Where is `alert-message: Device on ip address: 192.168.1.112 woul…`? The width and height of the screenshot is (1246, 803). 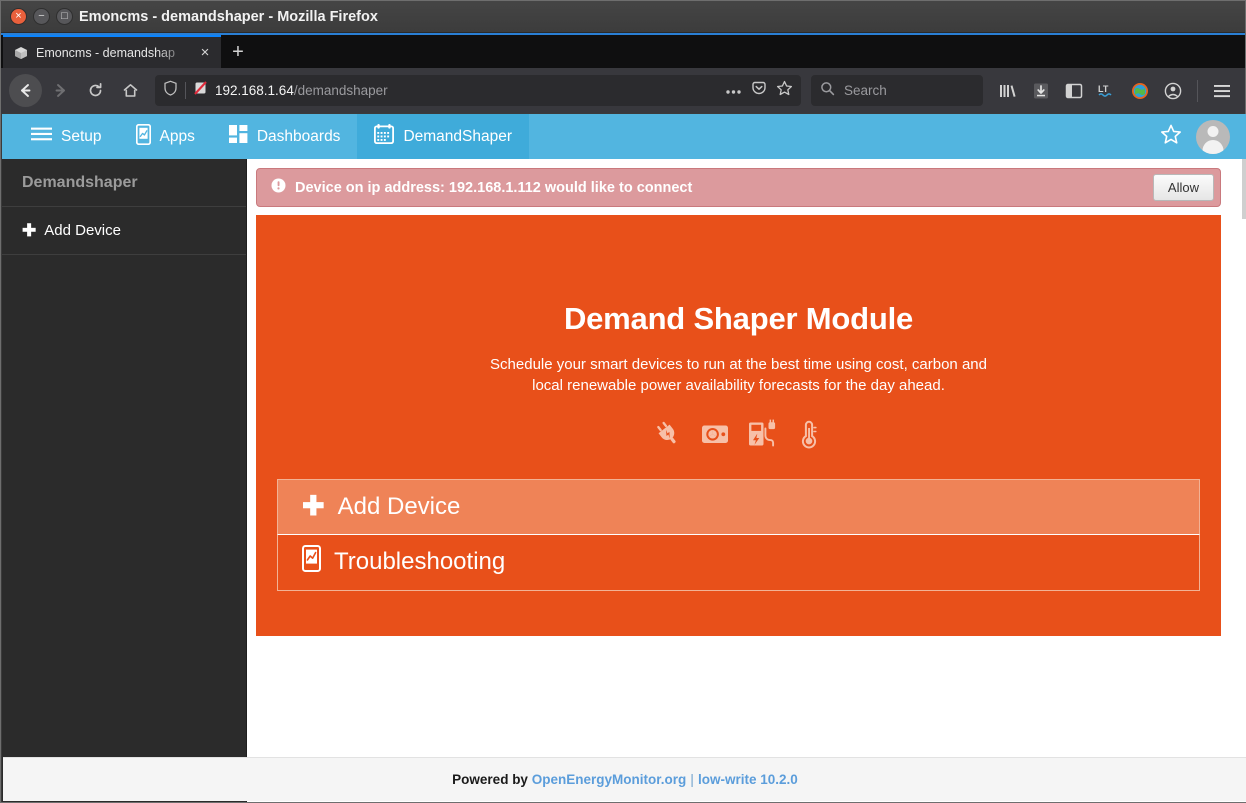
alert-message: Device on ip address: 192.168.1.112 woul… is located at coordinates (494, 187).